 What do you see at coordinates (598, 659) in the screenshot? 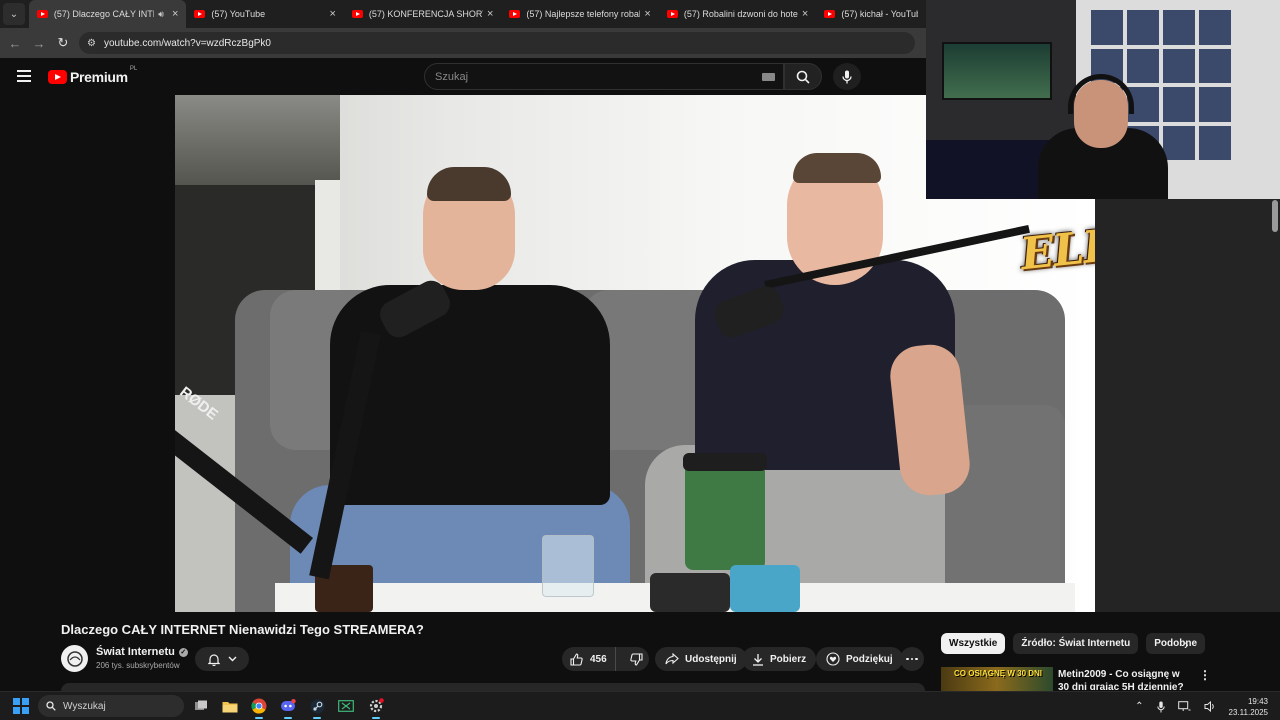
I see `like-count: 456` at bounding box center [598, 659].